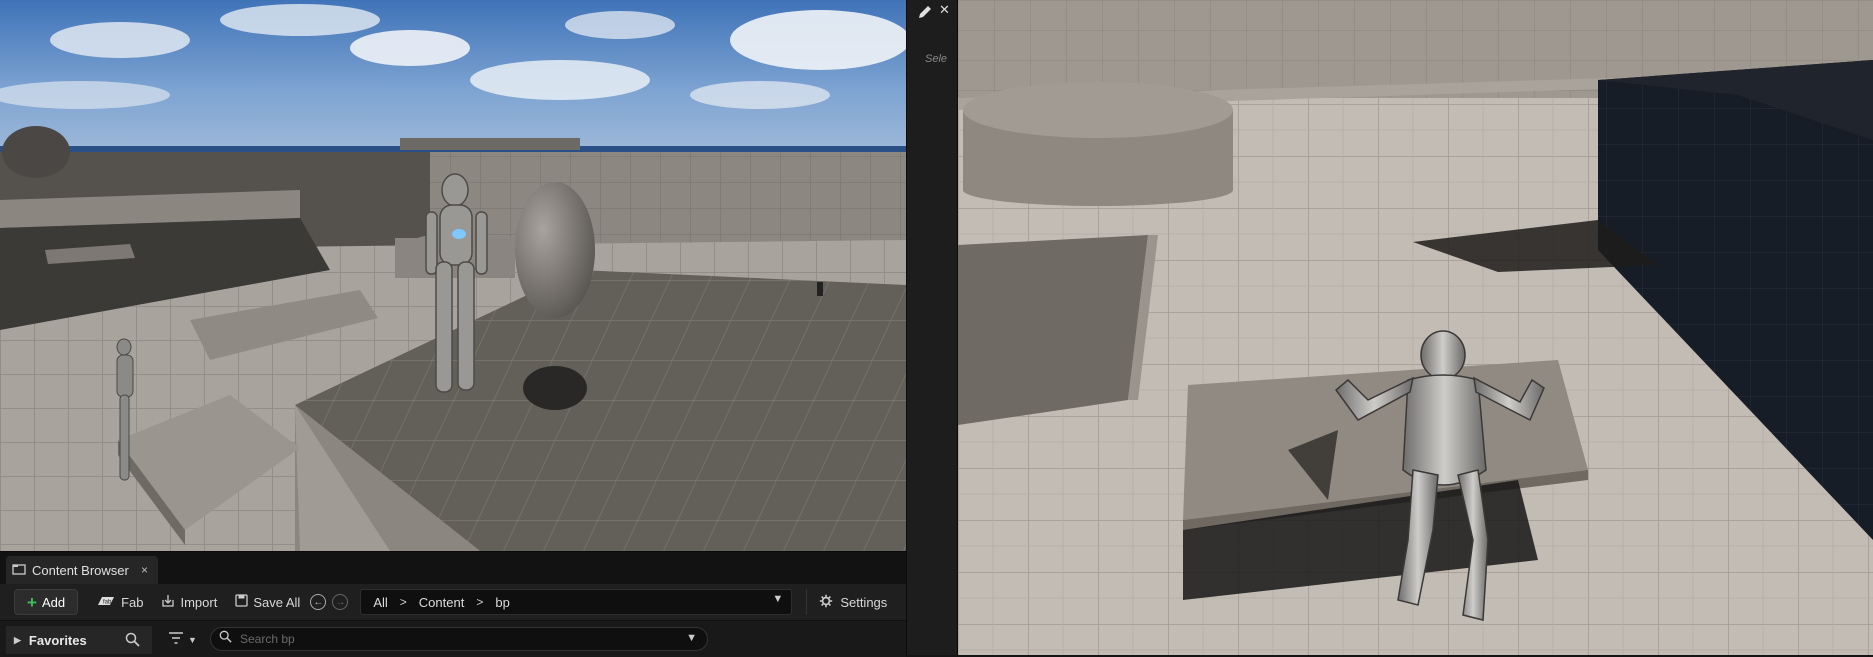 The image size is (1873, 657). Describe the element at coordinates (32, 602) in the screenshot. I see `plus-icon: +` at that location.